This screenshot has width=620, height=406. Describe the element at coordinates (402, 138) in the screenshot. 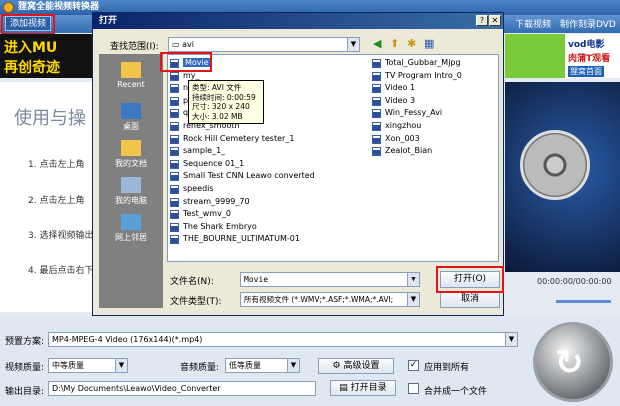

I see `file-item: Xon_003` at that location.